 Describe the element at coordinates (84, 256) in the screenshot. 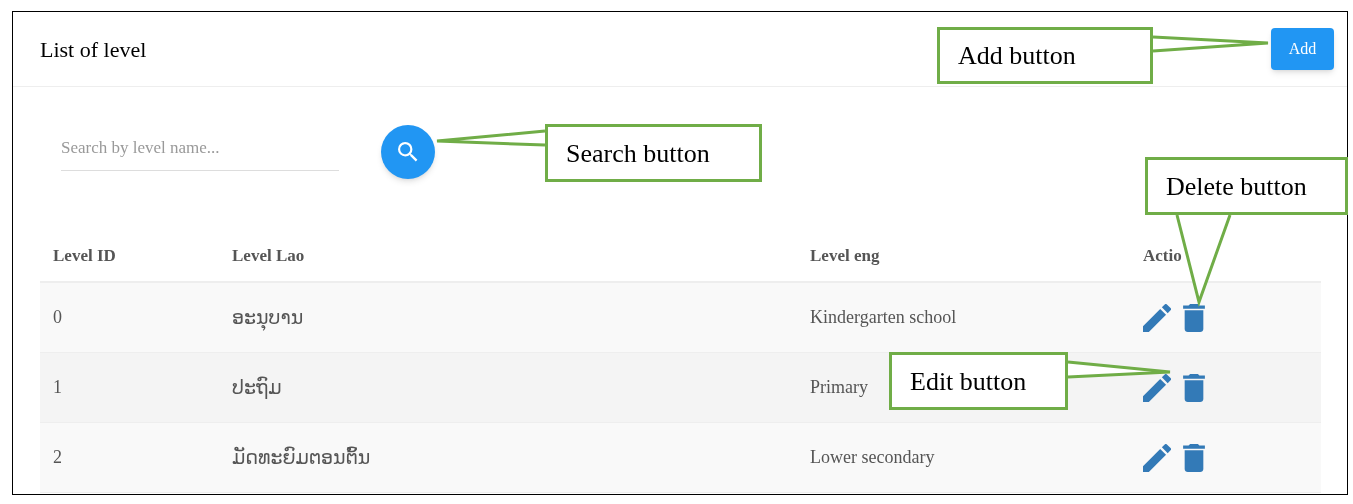

I see `column-header: Level ID` at that location.